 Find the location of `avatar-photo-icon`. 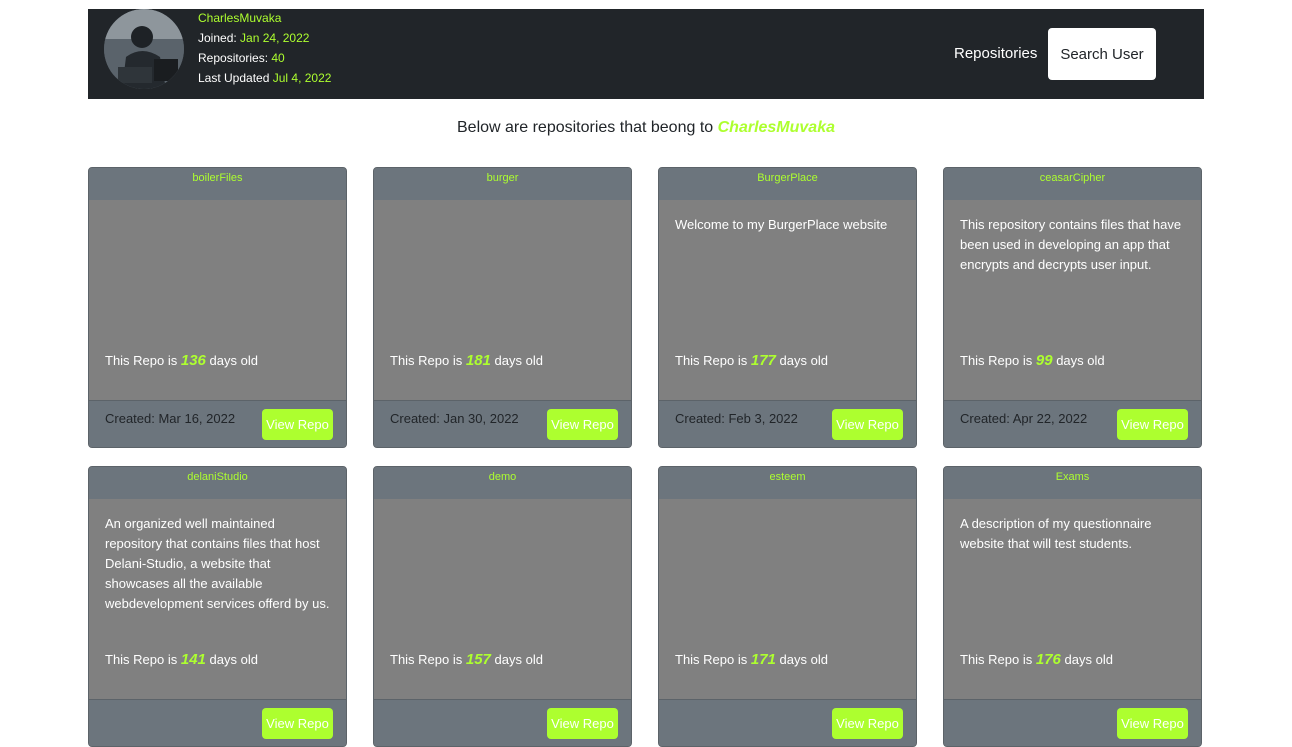

avatar-photo-icon is located at coordinates (144, 49).